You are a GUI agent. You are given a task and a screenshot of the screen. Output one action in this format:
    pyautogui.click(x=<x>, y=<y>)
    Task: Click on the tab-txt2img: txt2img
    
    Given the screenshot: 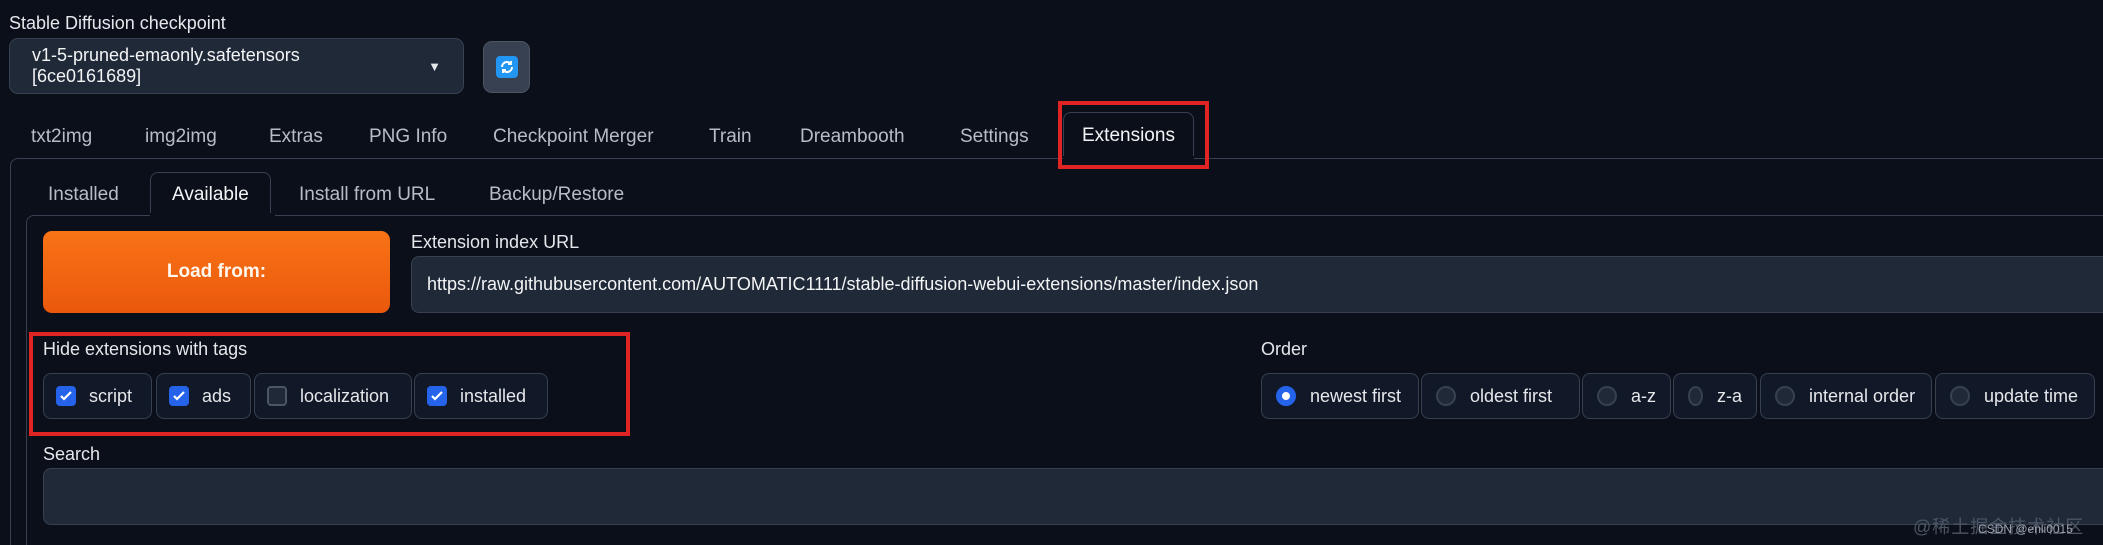 What is the action you would take?
    pyautogui.click(x=61, y=137)
    